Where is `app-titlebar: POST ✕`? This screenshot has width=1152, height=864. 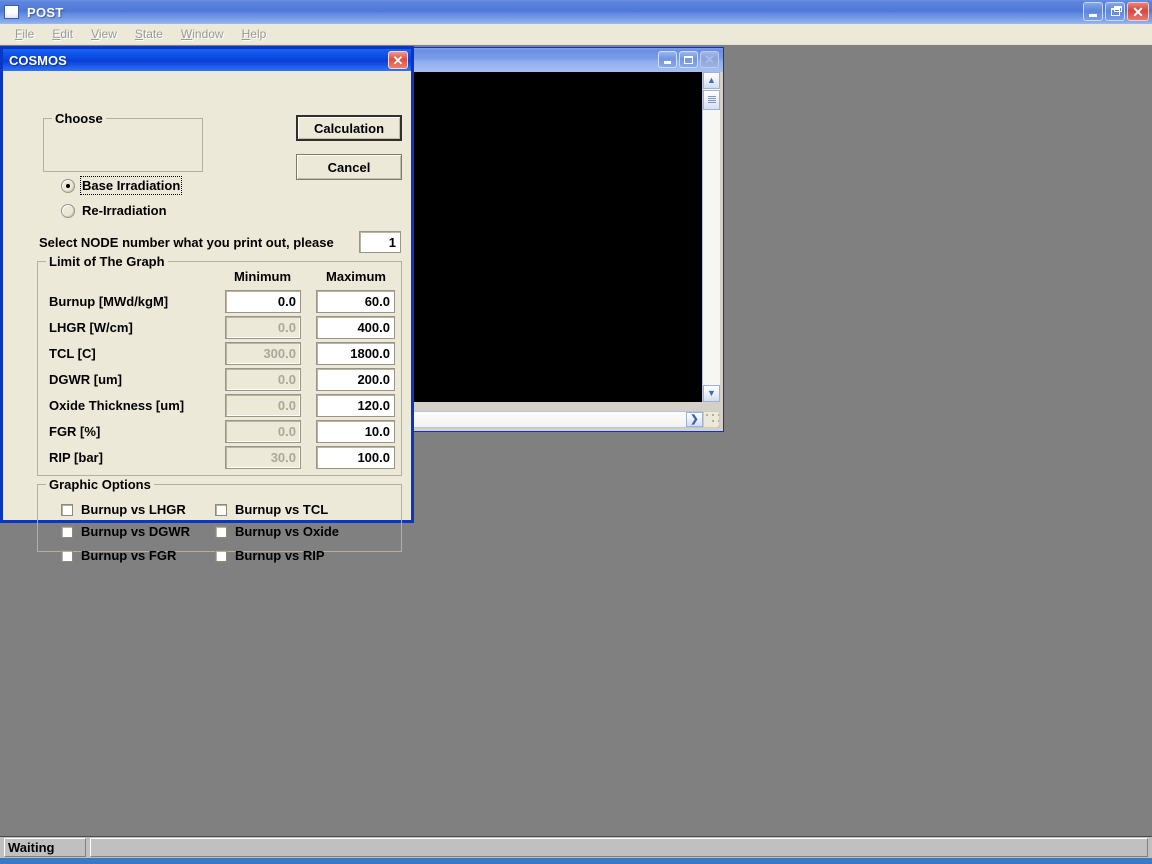 app-titlebar: POST ✕ is located at coordinates (576, 12).